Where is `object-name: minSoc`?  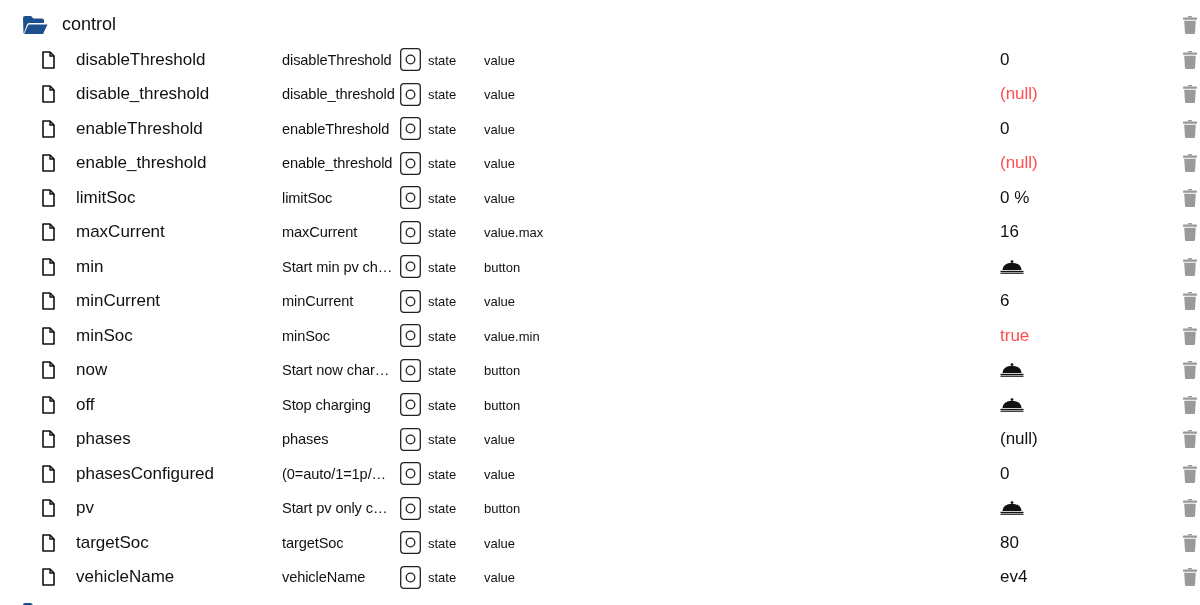 object-name: minSoc is located at coordinates (104, 335).